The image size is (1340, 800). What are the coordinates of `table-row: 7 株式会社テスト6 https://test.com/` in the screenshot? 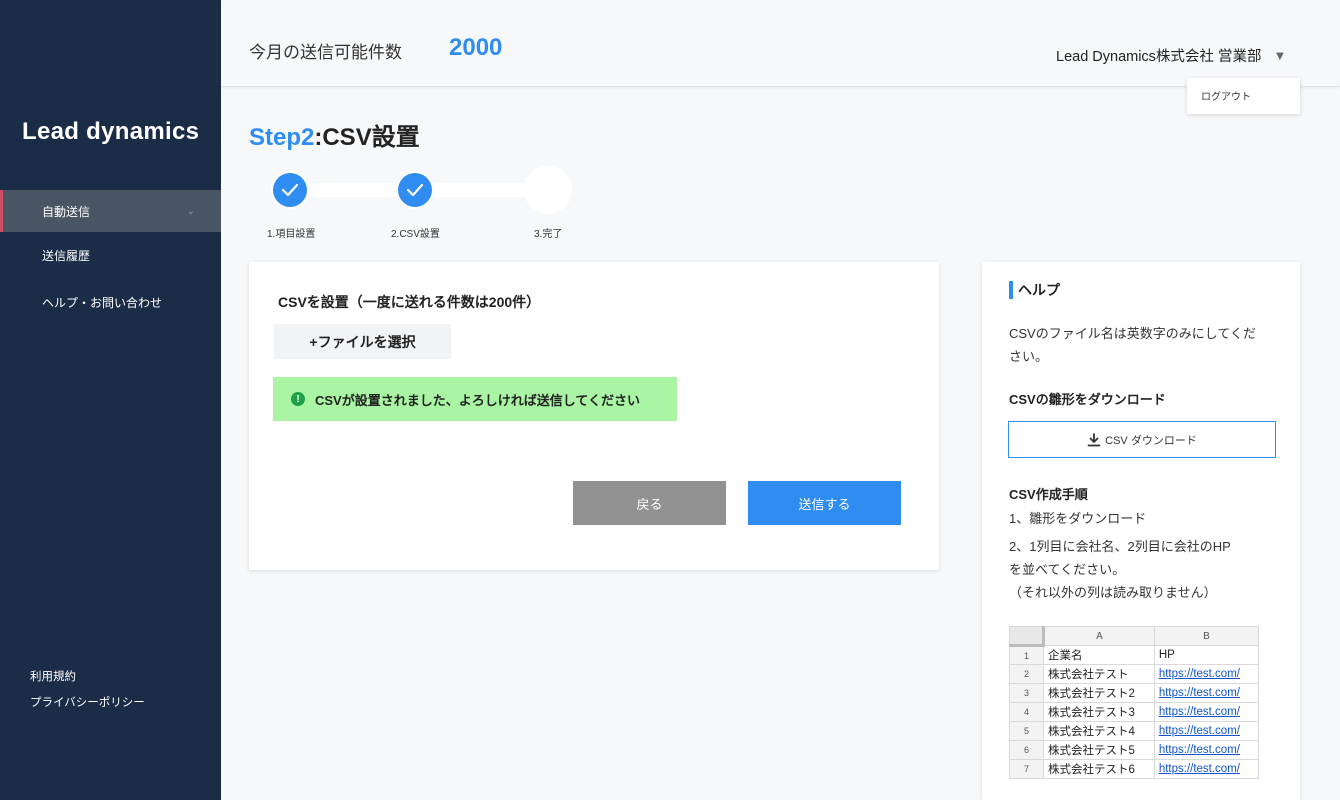 It's located at (1134, 769).